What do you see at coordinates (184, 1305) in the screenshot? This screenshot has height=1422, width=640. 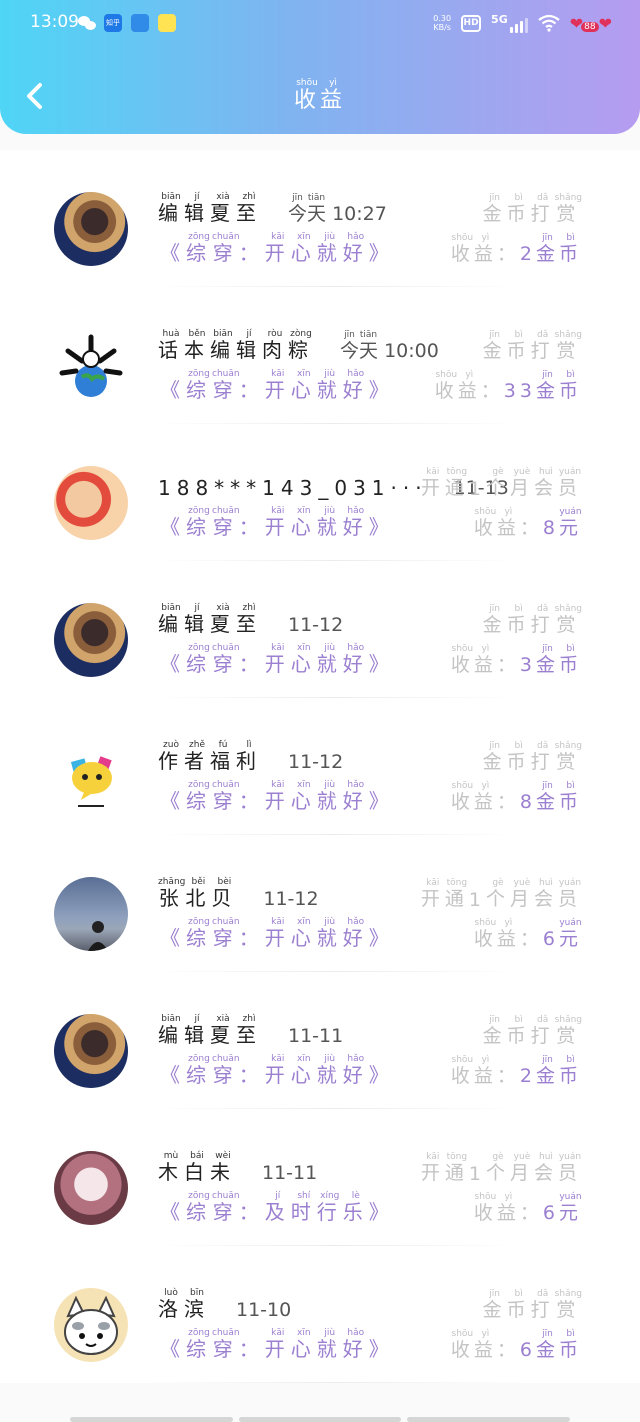 I see `user-name: 洛luò滨bīn` at bounding box center [184, 1305].